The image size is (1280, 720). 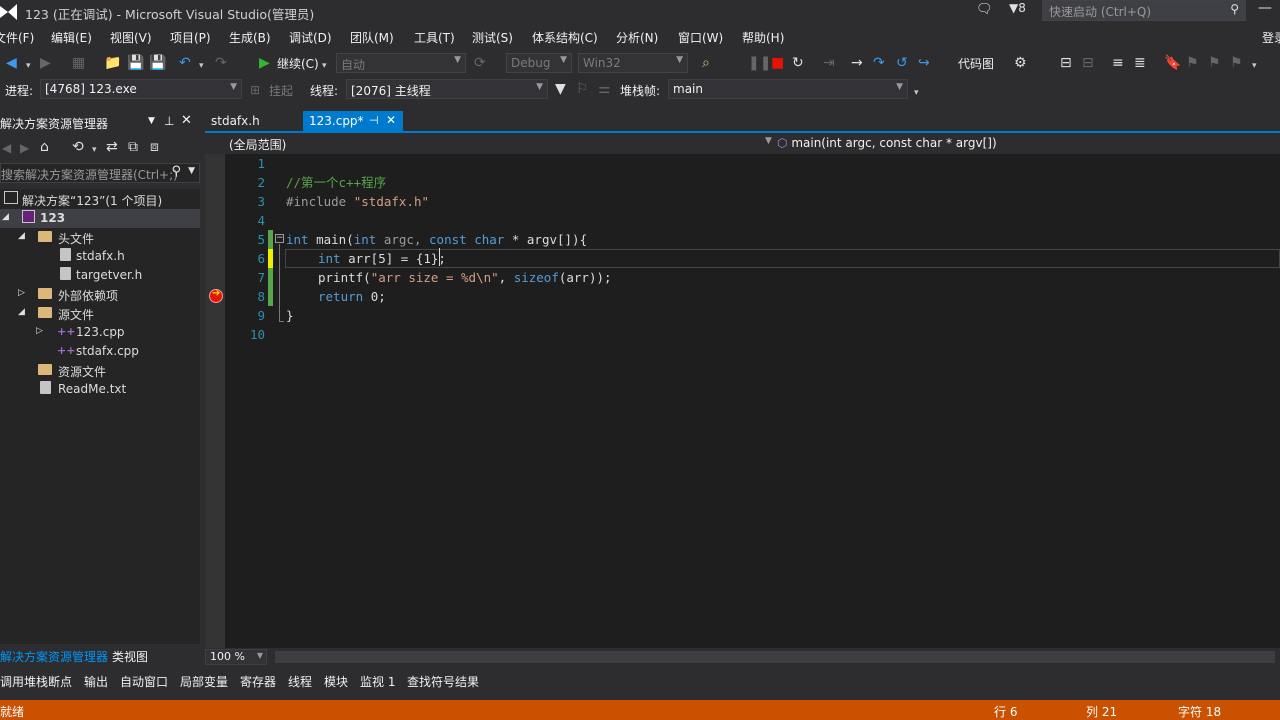 What do you see at coordinates (131, 37) in the screenshot?
I see `menu-view: 视图(V)` at bounding box center [131, 37].